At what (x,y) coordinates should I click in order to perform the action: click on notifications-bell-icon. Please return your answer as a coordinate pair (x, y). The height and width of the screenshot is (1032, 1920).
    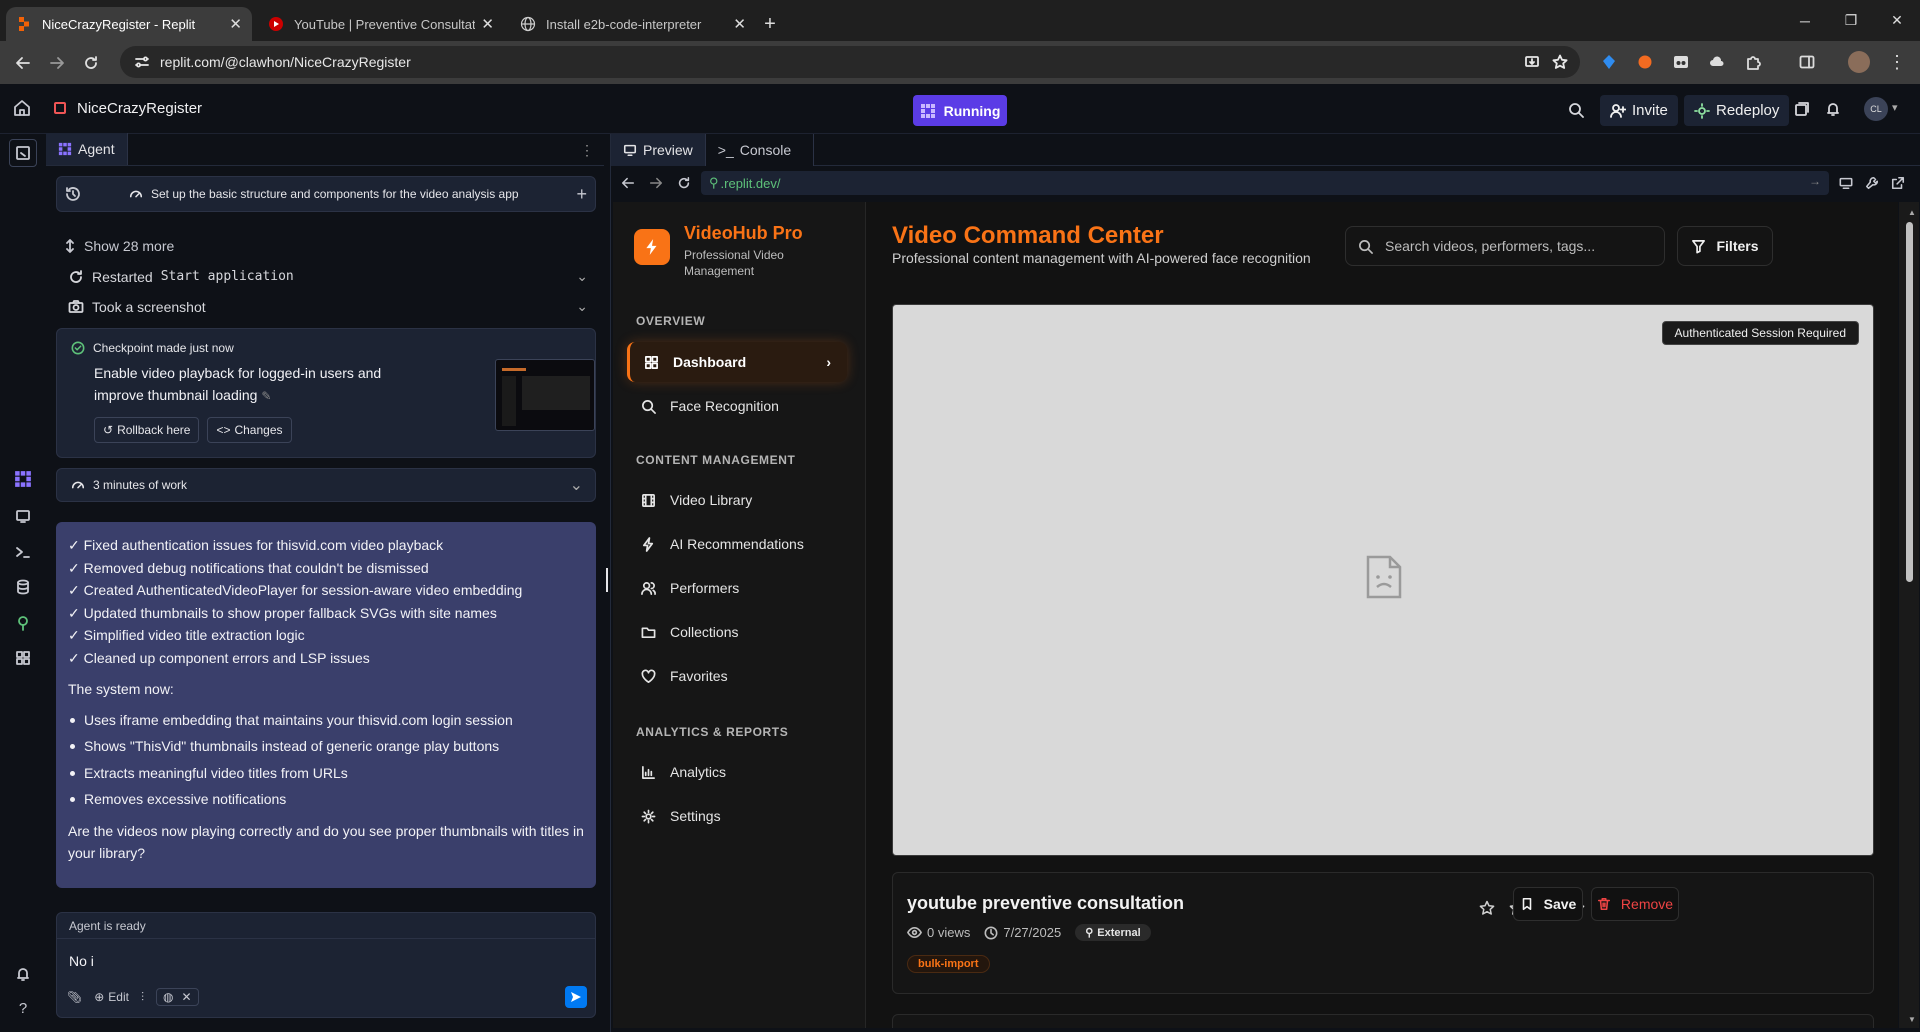
    Looking at the image, I should click on (1833, 109).